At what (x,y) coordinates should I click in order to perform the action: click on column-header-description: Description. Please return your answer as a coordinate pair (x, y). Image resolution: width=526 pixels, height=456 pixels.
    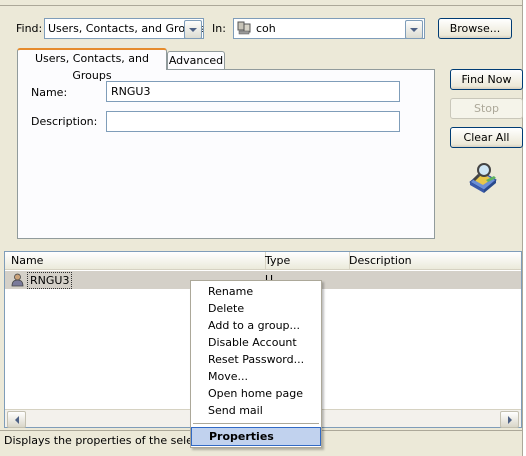
    Looking at the image, I should click on (434, 260).